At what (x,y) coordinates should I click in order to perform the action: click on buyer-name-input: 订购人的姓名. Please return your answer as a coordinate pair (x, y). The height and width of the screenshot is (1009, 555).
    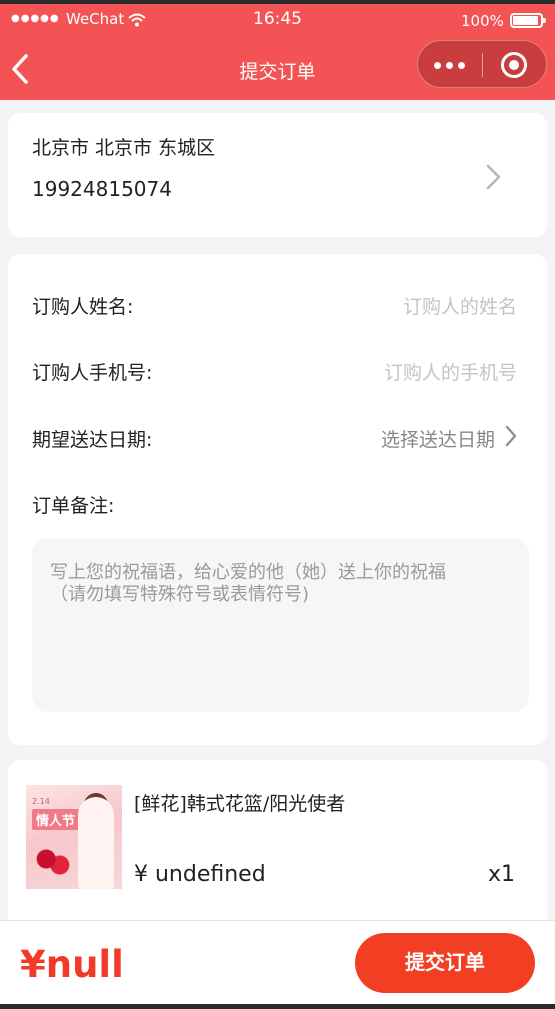
    Looking at the image, I should click on (460, 305).